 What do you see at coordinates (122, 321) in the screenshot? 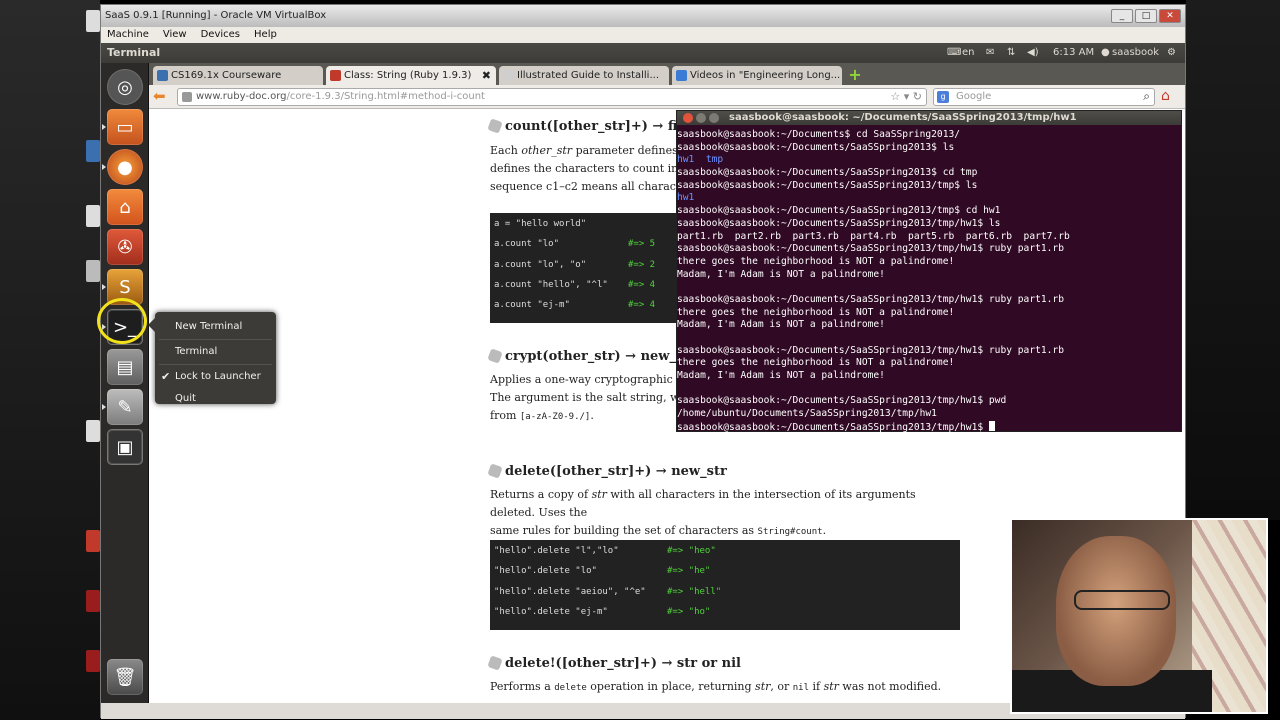
I see `highlight-circle` at bounding box center [122, 321].